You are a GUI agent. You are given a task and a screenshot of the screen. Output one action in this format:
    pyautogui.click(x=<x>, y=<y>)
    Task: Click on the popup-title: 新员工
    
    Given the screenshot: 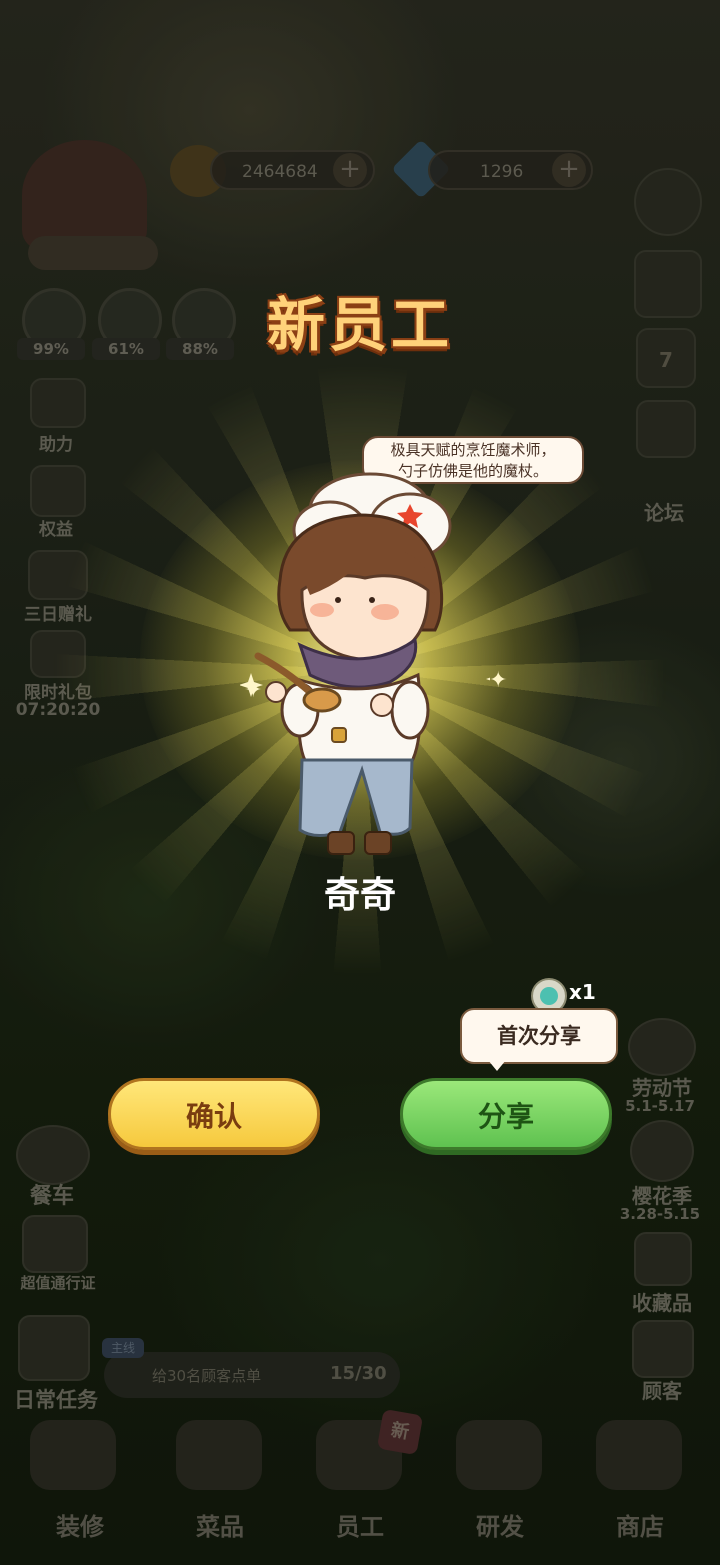 What is the action you would take?
    pyautogui.click(x=359, y=325)
    